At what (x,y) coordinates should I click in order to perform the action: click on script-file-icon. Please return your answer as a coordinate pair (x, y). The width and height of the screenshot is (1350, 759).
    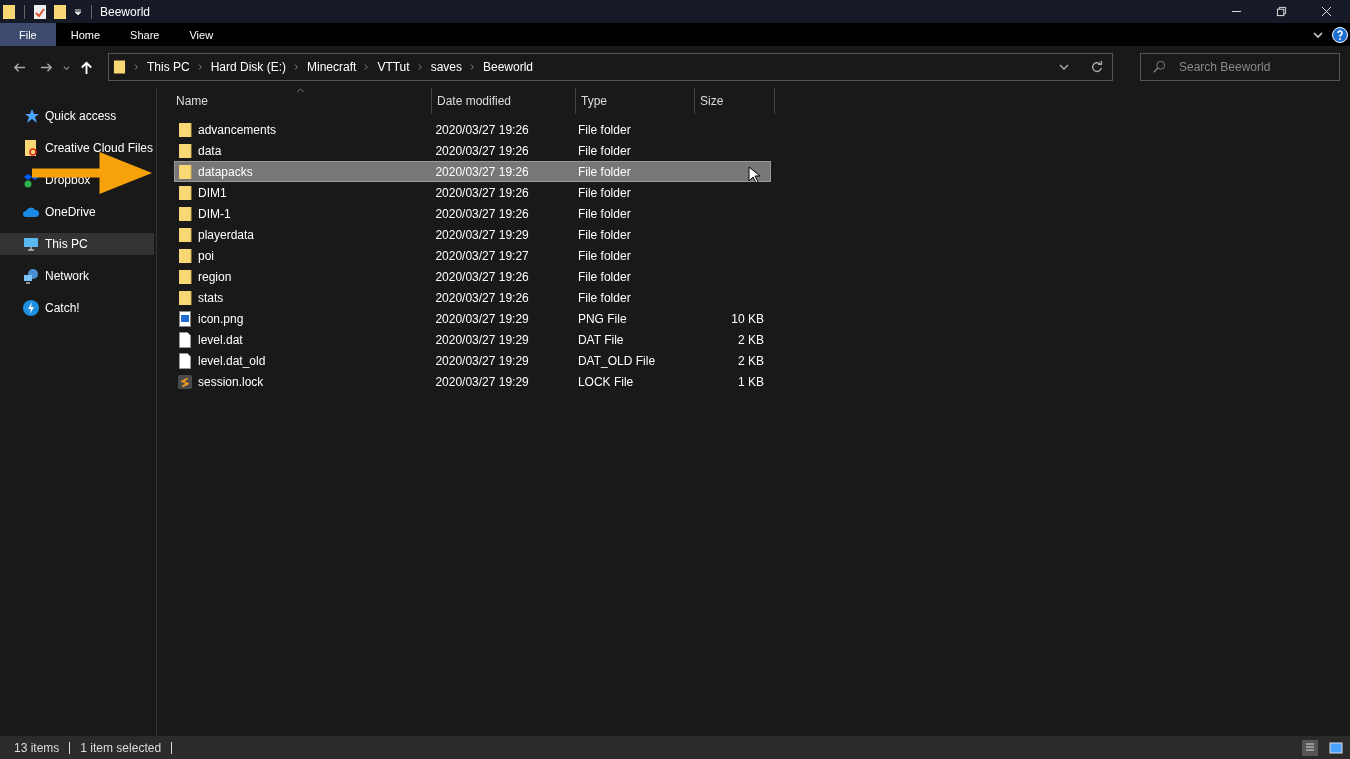
    Looking at the image, I should click on (185, 381).